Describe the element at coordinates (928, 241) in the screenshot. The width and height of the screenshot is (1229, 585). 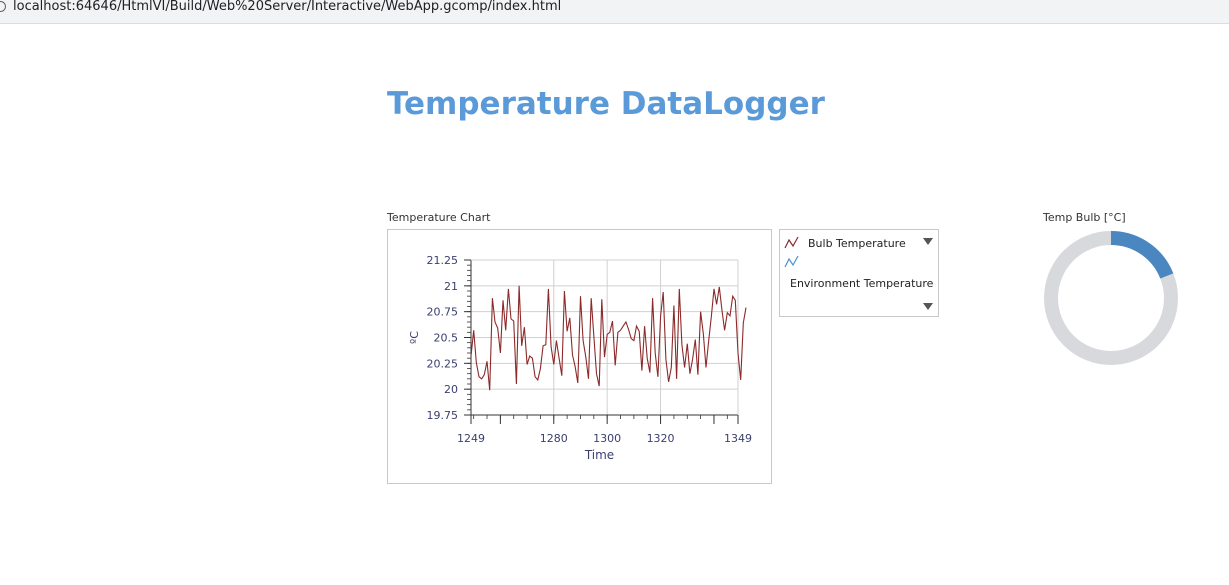
I see `legend-expand-icon` at that location.